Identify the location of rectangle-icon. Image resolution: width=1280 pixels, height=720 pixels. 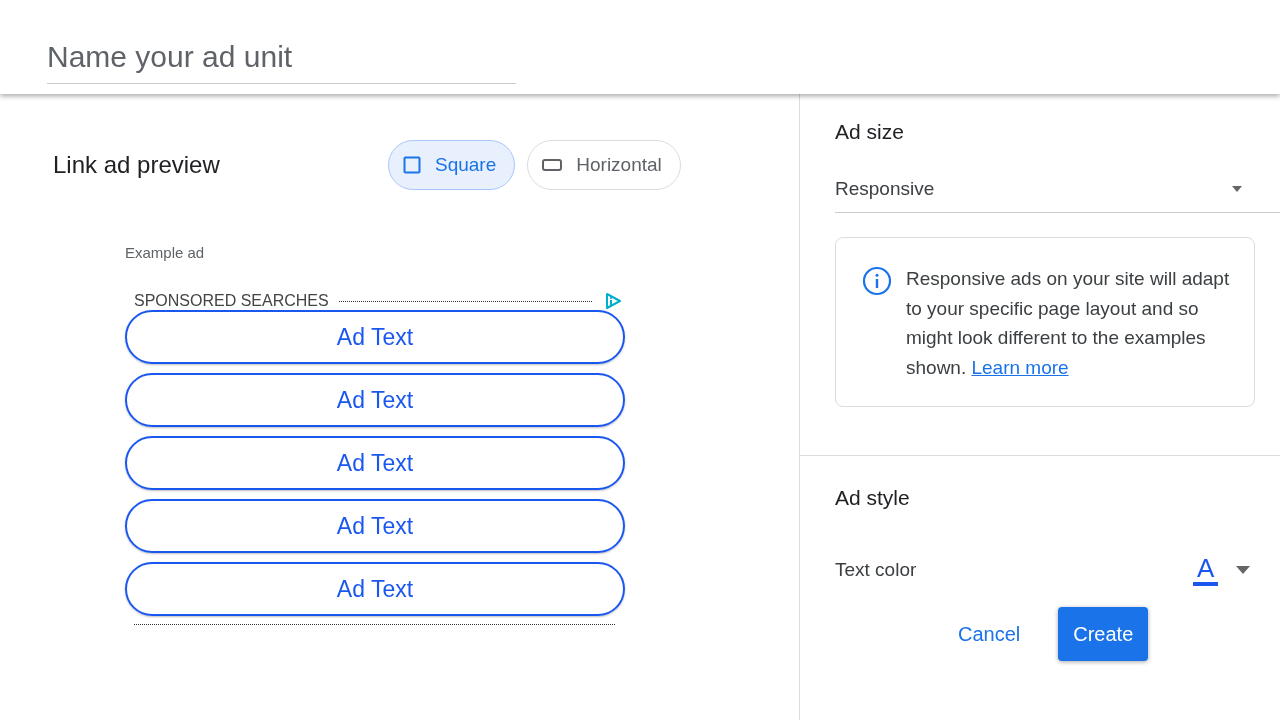
(552, 165).